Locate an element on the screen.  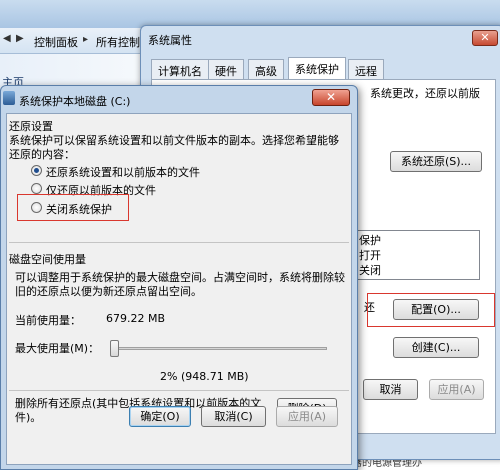
cancel-button: 取消 is located at coordinates (390, 389).